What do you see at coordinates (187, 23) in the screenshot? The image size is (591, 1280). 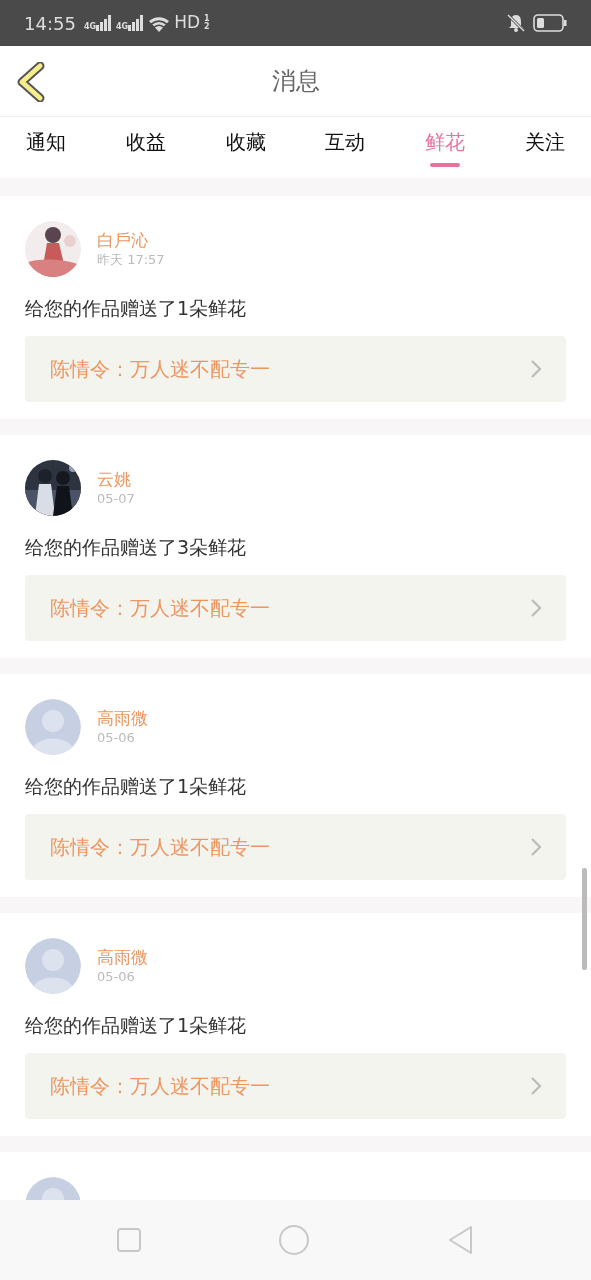 I see `hd-label: HD` at bounding box center [187, 23].